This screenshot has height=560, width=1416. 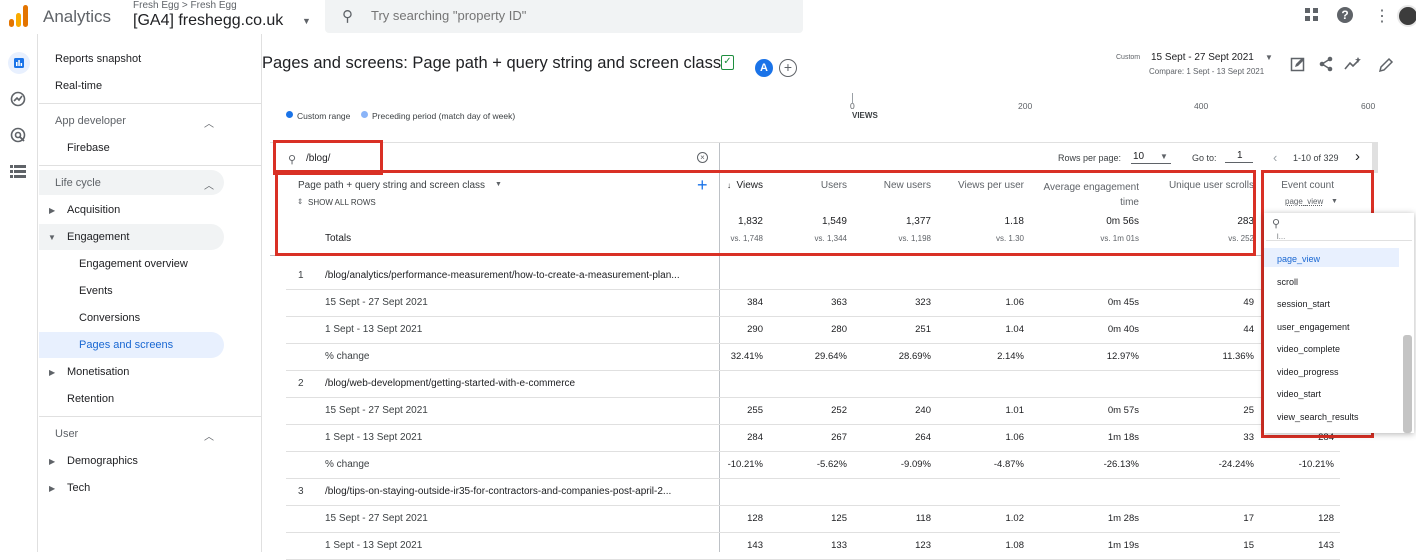 I want to click on comparison-avatar: A, so click(x=764, y=68).